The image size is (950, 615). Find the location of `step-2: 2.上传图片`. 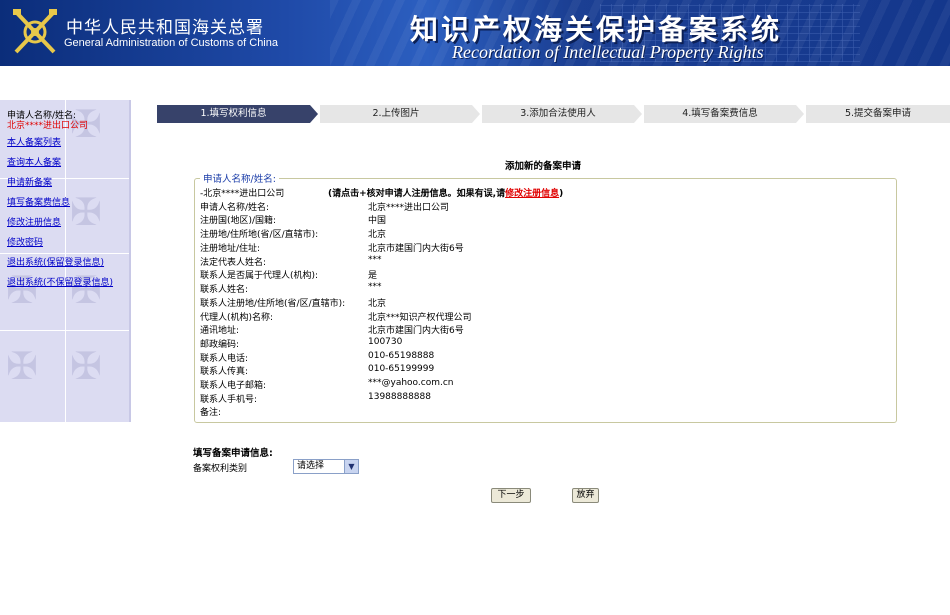

step-2: 2.上传图片 is located at coordinates (401, 114).